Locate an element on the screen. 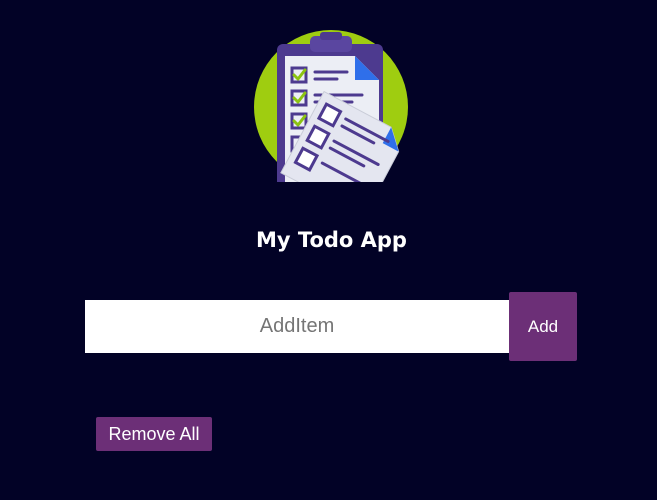 Image resolution: width=657 pixels, height=500 pixels. remove-all-button: Remove All is located at coordinates (154, 434).